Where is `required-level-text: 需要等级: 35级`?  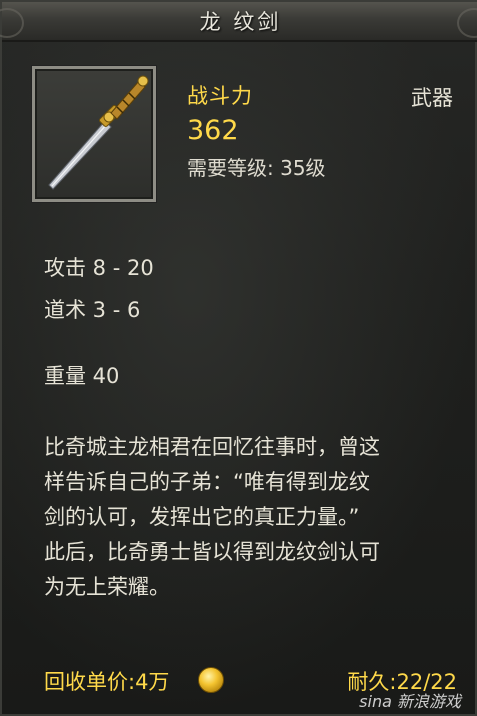
required-level-text: 需要等级: 35级 is located at coordinates (256, 168).